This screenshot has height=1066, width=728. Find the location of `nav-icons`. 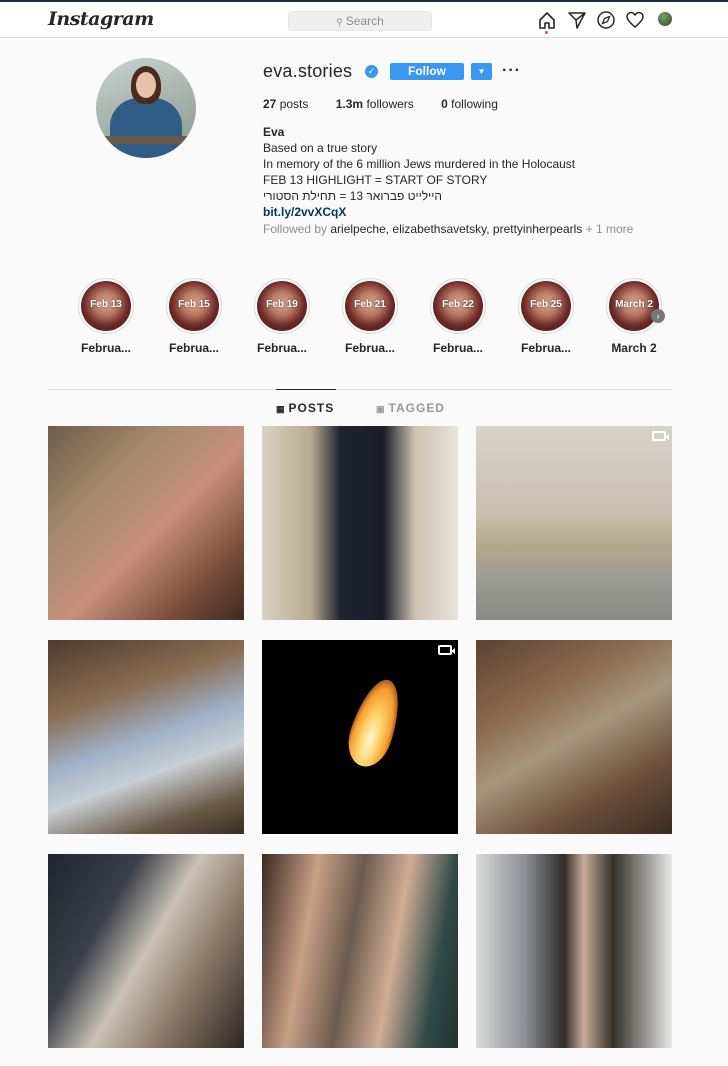

nav-icons is located at coordinates (591, 20).